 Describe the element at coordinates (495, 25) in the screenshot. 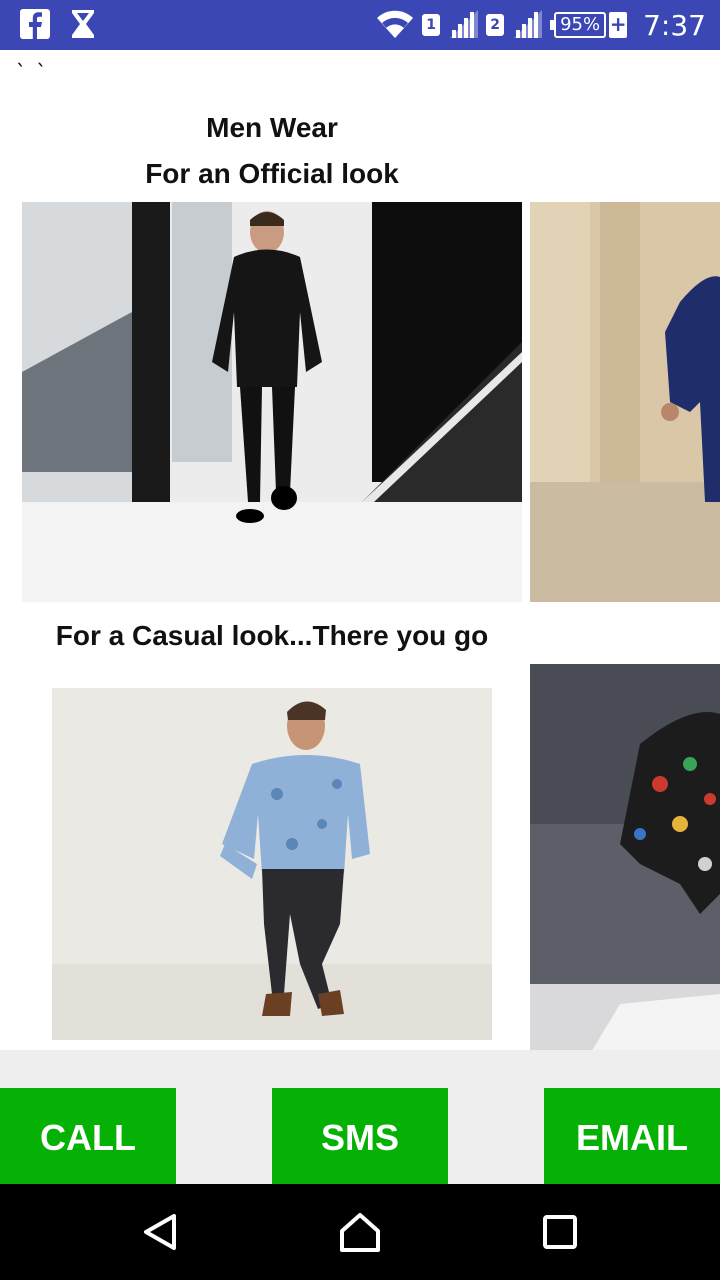

I see `sim2-badge: 2` at that location.